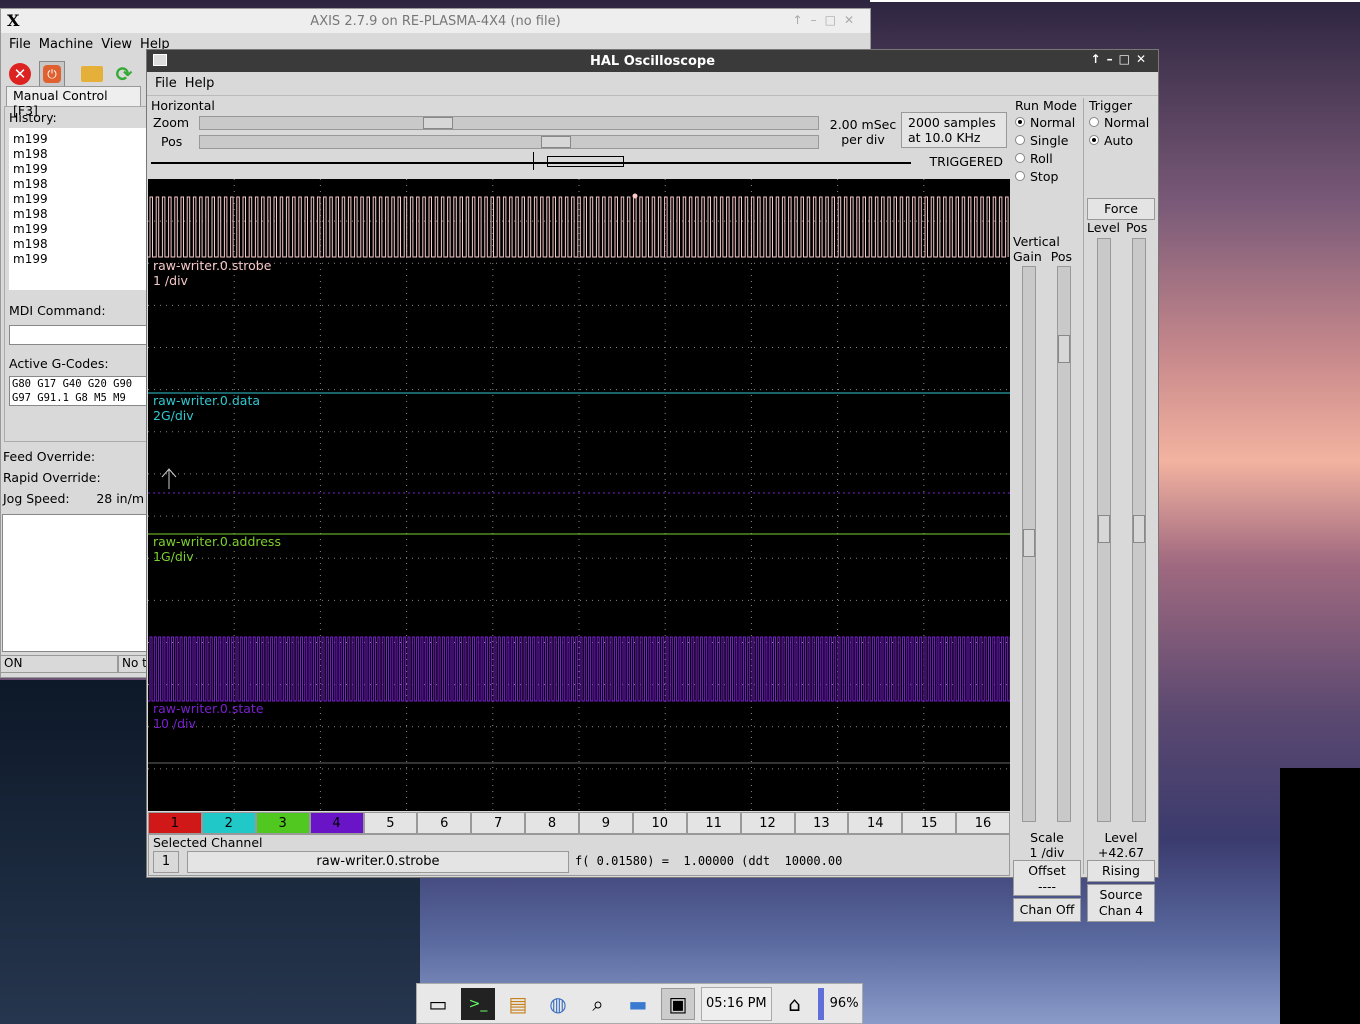  What do you see at coordinates (478, 1003) in the screenshot?
I see `terminal-icon: >_` at bounding box center [478, 1003].